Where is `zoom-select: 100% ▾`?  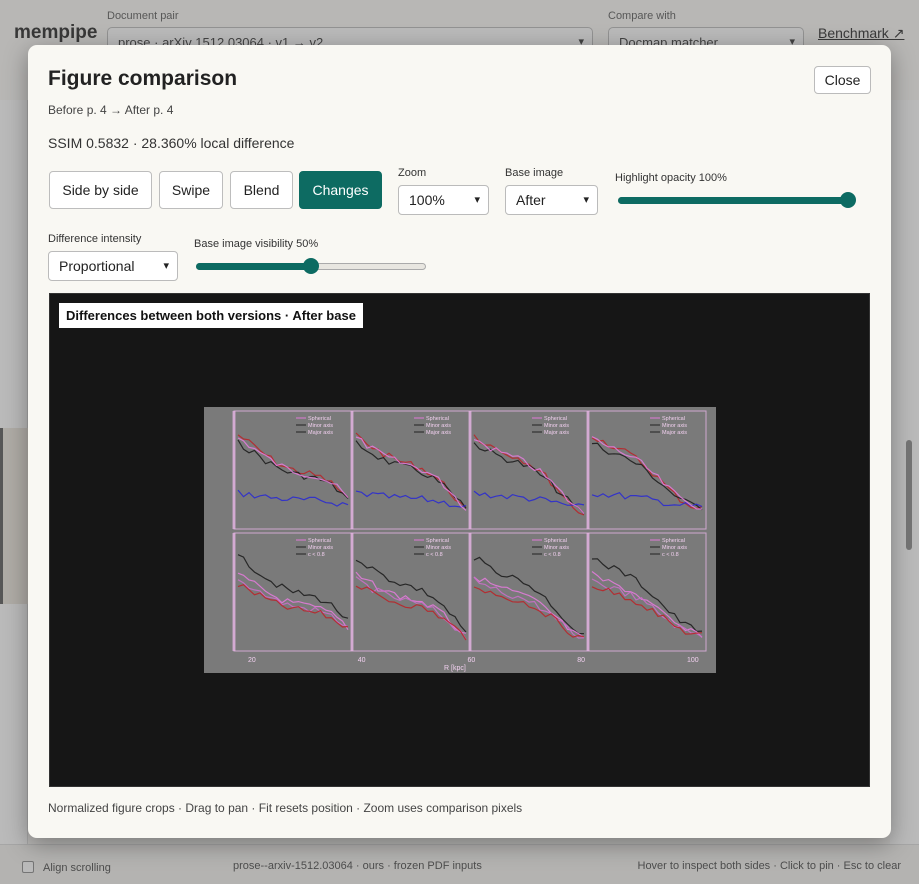 zoom-select: 100% ▾ is located at coordinates (443, 200).